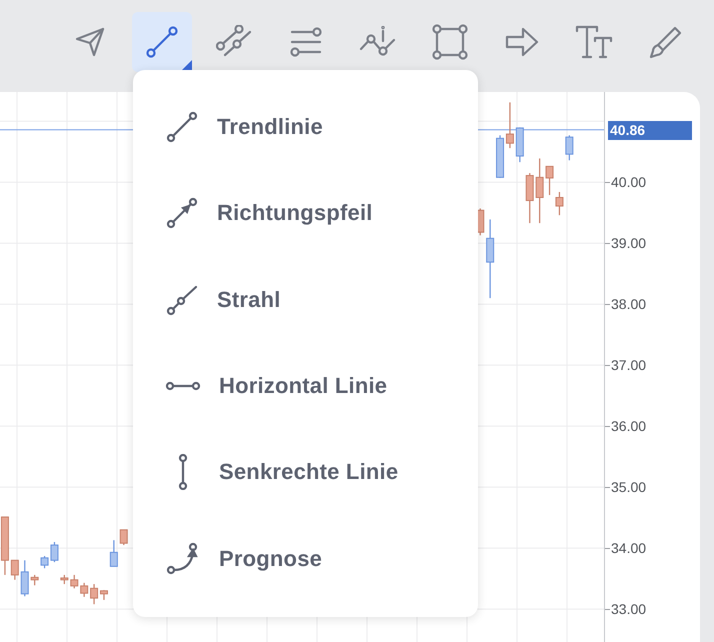 The width and height of the screenshot is (714, 642). Describe the element at coordinates (628, 304) in the screenshot. I see `price-axis-label: 38.00` at that location.